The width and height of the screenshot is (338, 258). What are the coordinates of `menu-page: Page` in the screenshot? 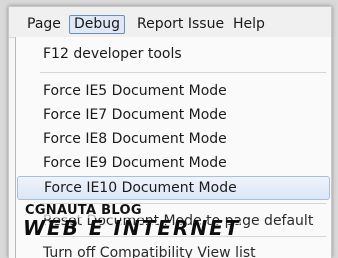 It's located at (44, 24).